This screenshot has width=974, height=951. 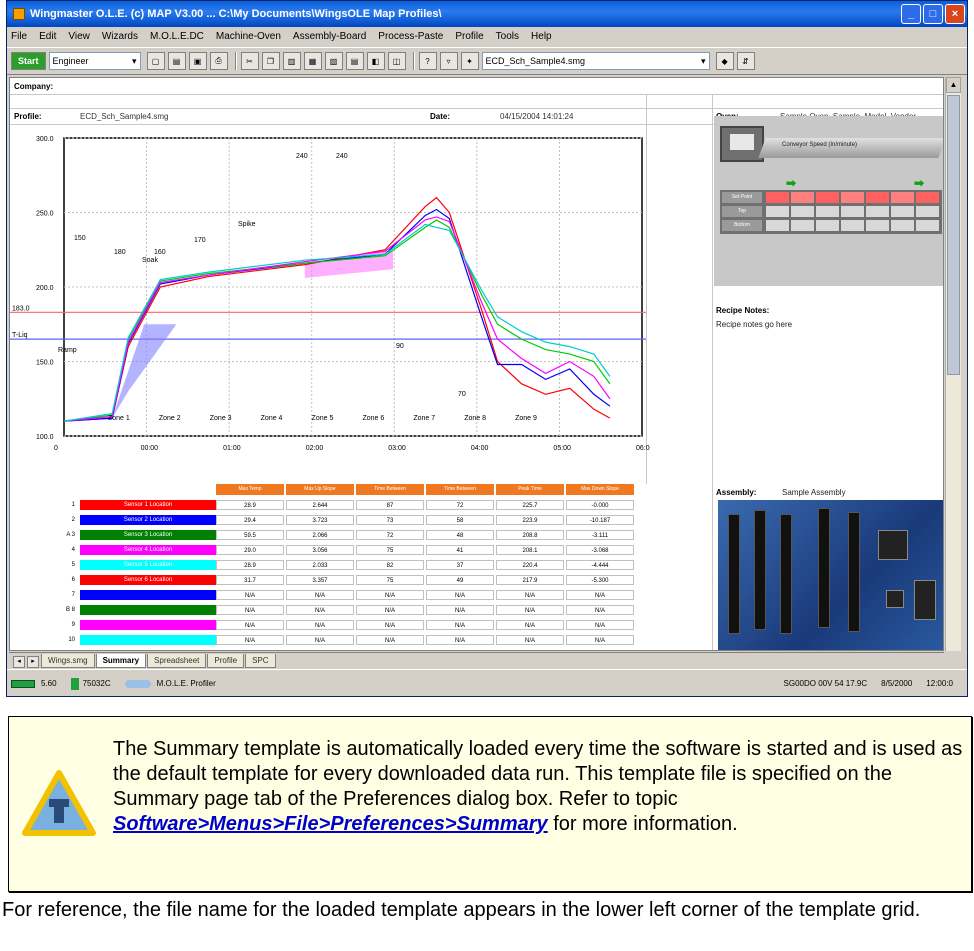 What do you see at coordinates (410, 36) in the screenshot?
I see `menu-process-paste: Process-Paste` at bounding box center [410, 36].